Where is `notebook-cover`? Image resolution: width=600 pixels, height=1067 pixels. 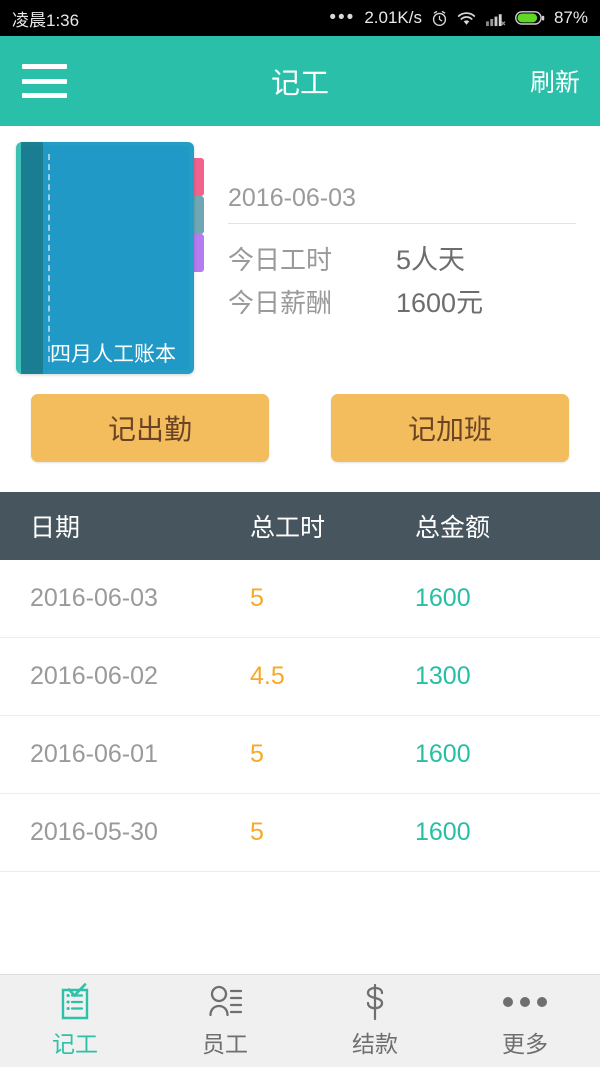
notebook-cover is located at coordinates (105, 258).